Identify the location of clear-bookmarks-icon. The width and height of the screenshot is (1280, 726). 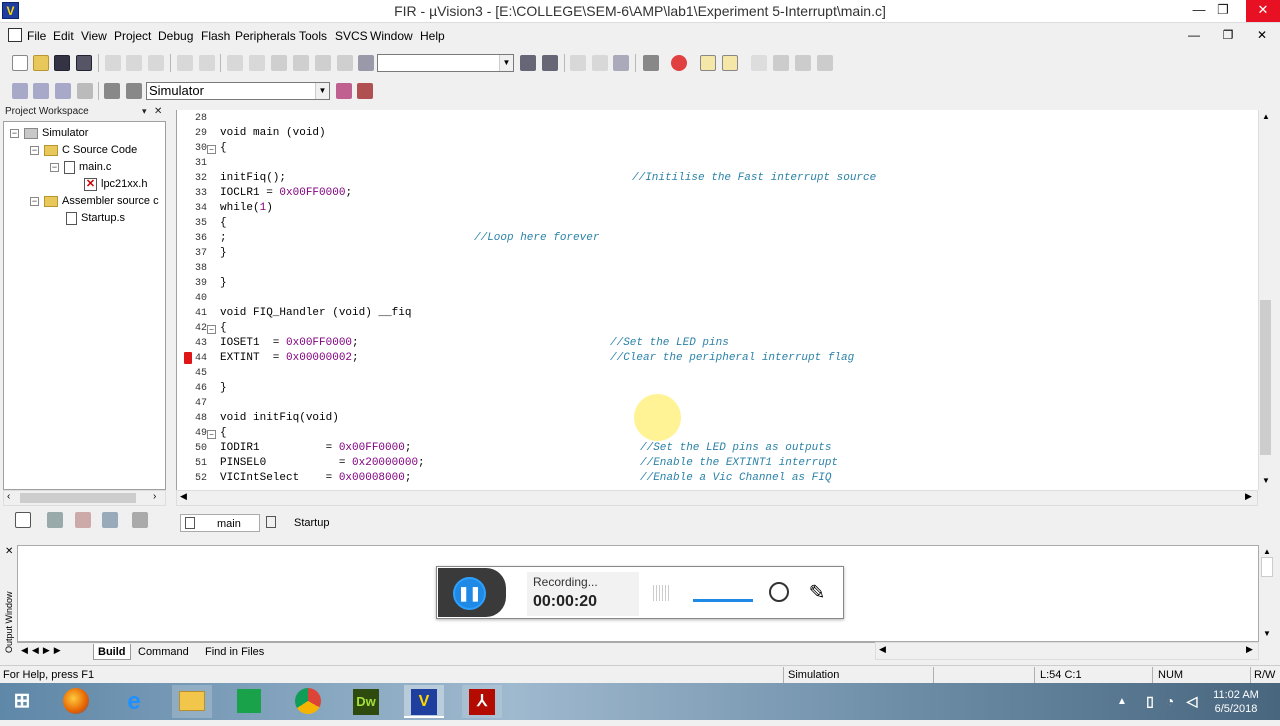
(345, 63).